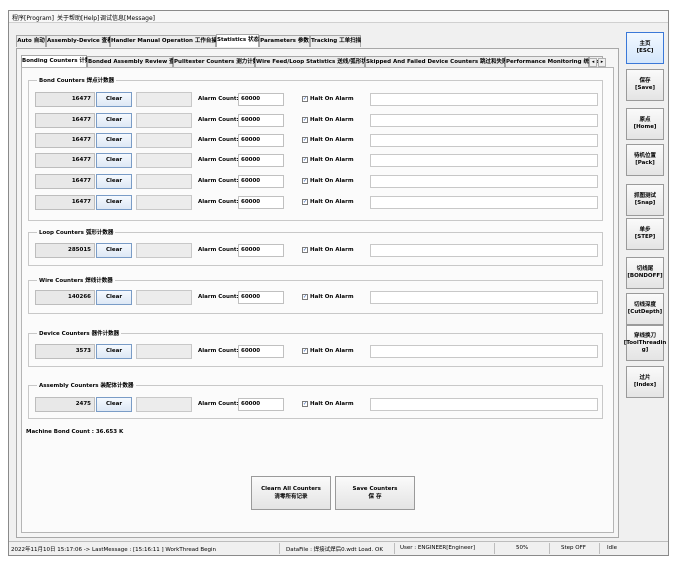 Image resolution: width=678 pixels, height=567 pixels. I want to click on tab-auto: Auto 自动, so click(31, 41).